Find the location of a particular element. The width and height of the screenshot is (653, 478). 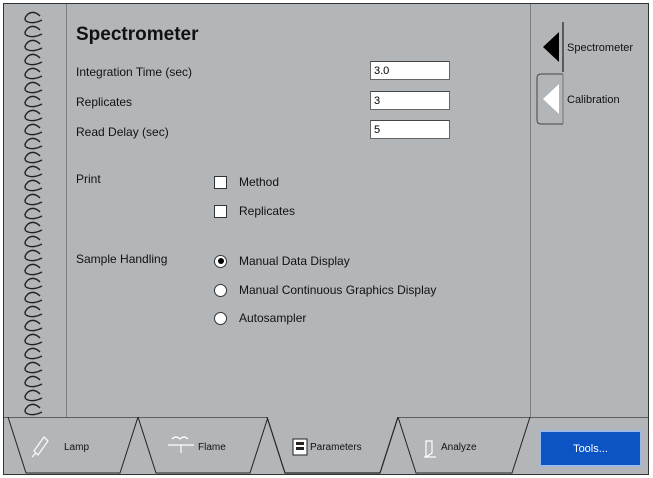

print-replicates-checkbox: Replicates is located at coordinates (254, 211).